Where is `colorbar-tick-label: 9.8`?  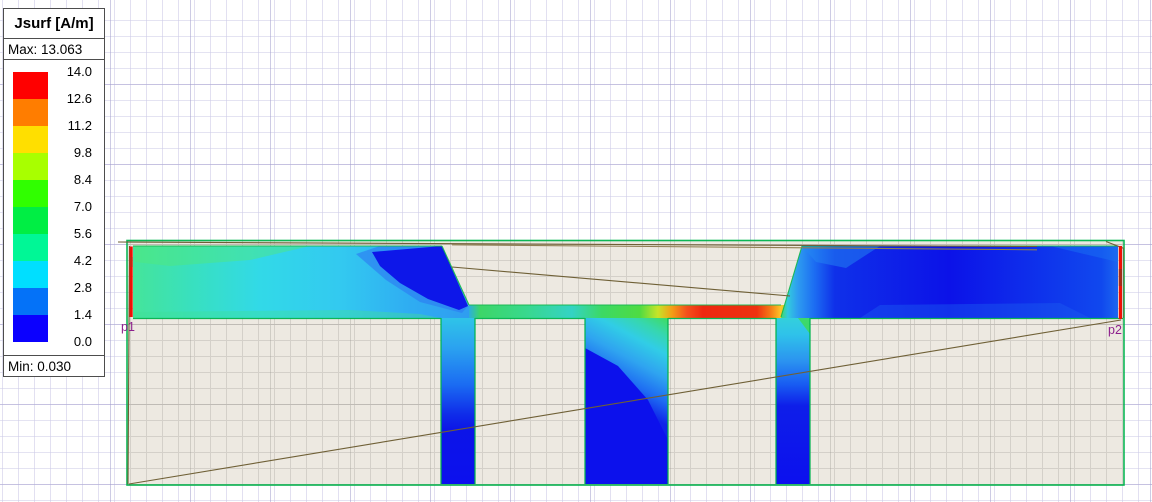 colorbar-tick-label: 9.8 is located at coordinates (82, 152).